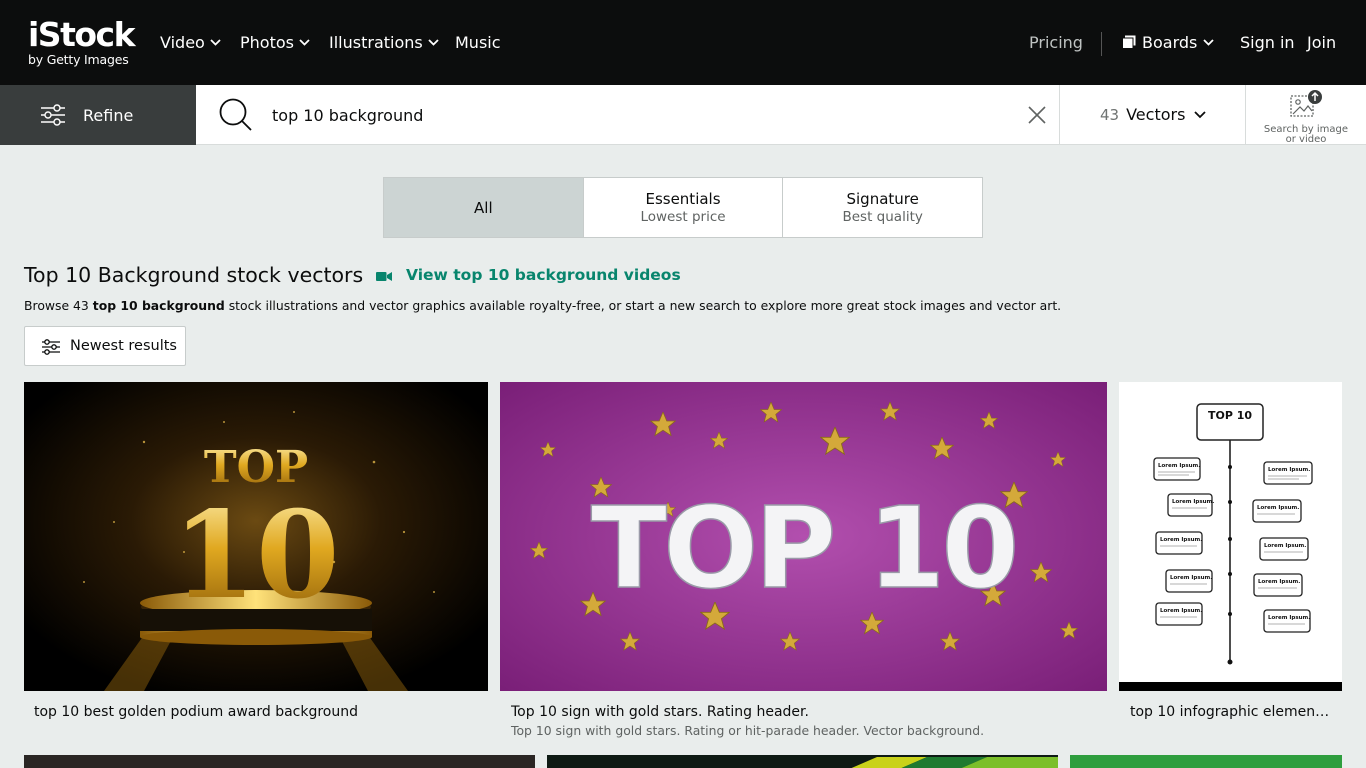 The height and width of the screenshot is (768, 1366). I want to click on infographic-item-3: Lorem Ipsum., so click(1193, 502).